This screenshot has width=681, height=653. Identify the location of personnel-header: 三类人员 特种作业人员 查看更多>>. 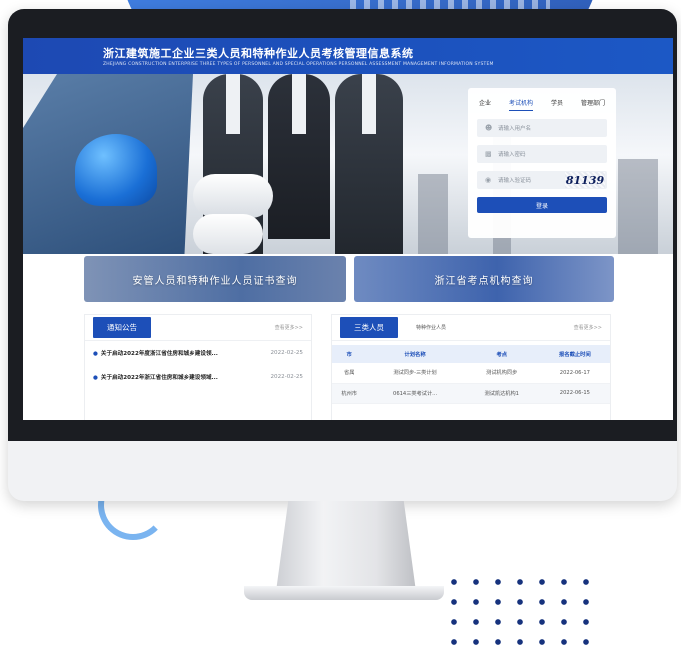
(471, 328).